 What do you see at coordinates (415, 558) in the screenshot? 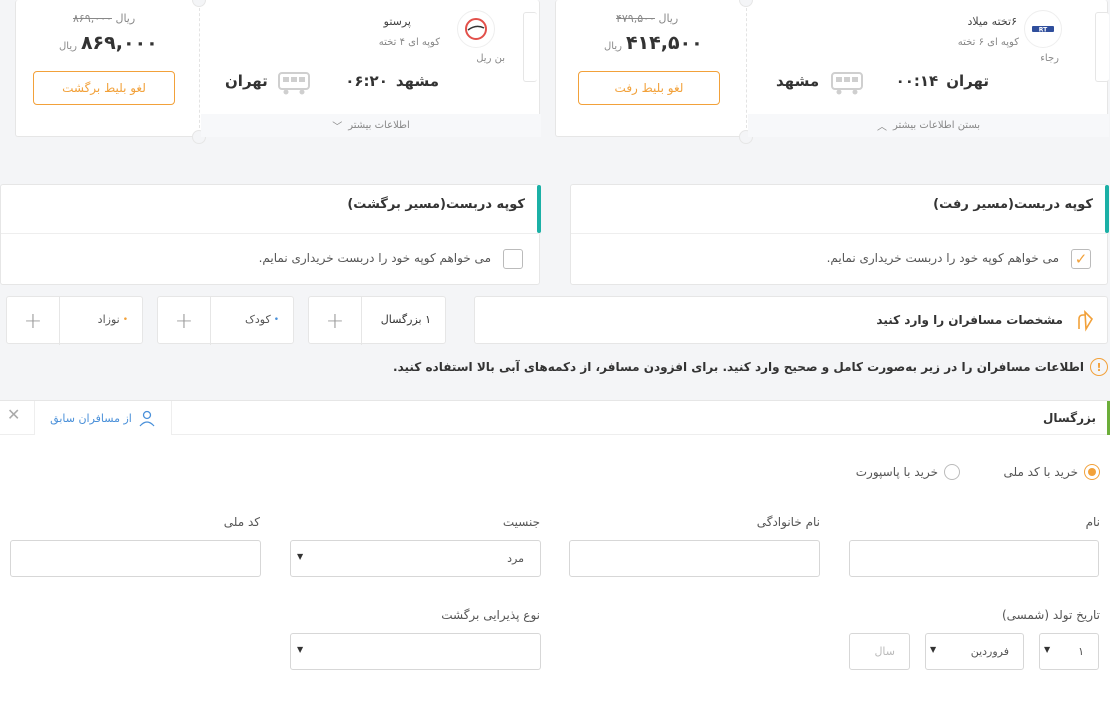
I see `gender-select: مرد ▼` at bounding box center [415, 558].